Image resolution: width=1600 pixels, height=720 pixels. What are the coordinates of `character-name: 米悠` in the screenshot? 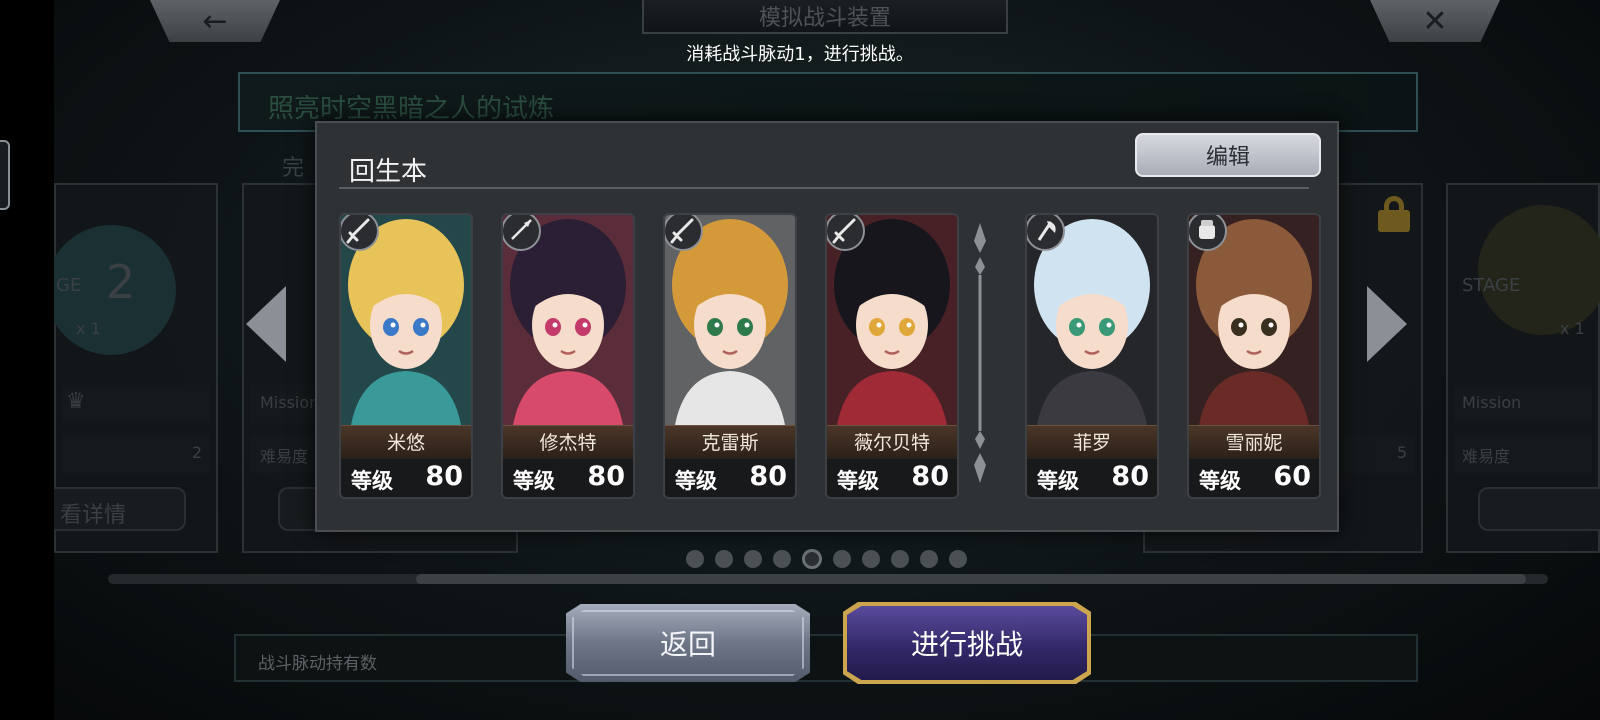 It's located at (406, 442).